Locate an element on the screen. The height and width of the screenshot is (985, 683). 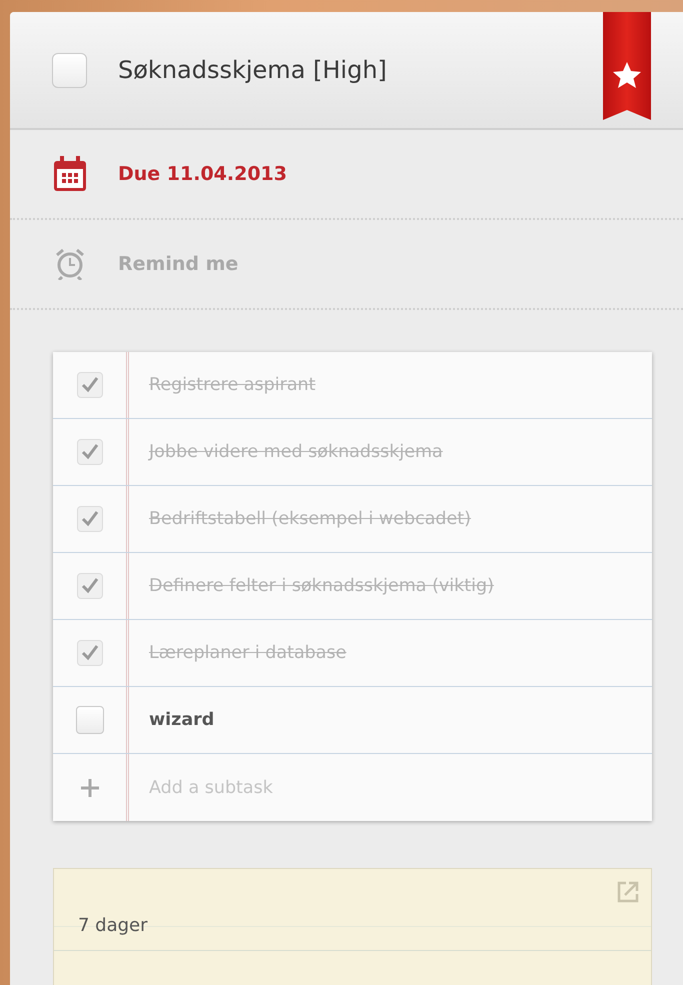
subtask-text: Læreplaner i database is located at coordinates (247, 653).